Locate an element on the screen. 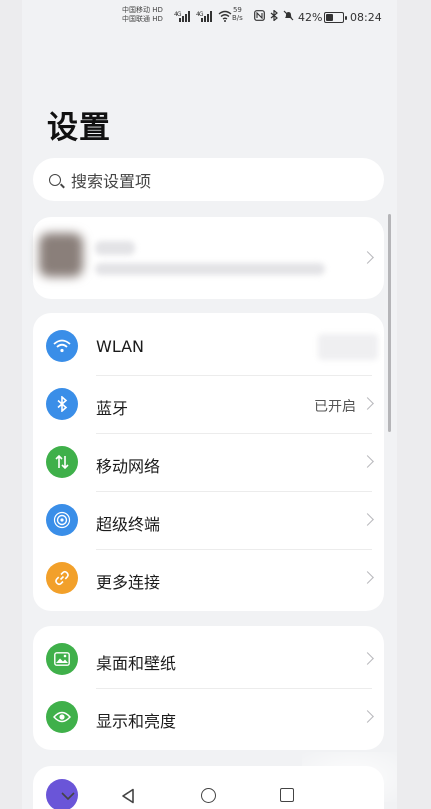  wlan-network-blurred is located at coordinates (348, 347).